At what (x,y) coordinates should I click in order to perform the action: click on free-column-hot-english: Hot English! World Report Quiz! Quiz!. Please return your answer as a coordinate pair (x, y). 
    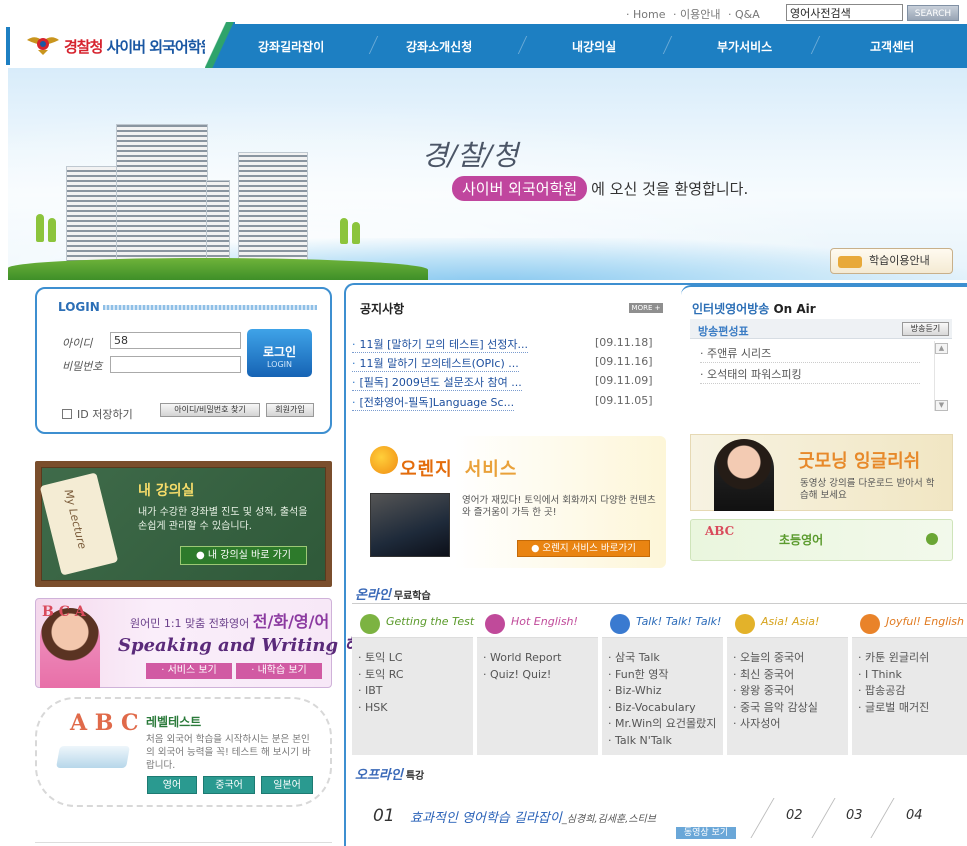
    Looking at the image, I should click on (537, 682).